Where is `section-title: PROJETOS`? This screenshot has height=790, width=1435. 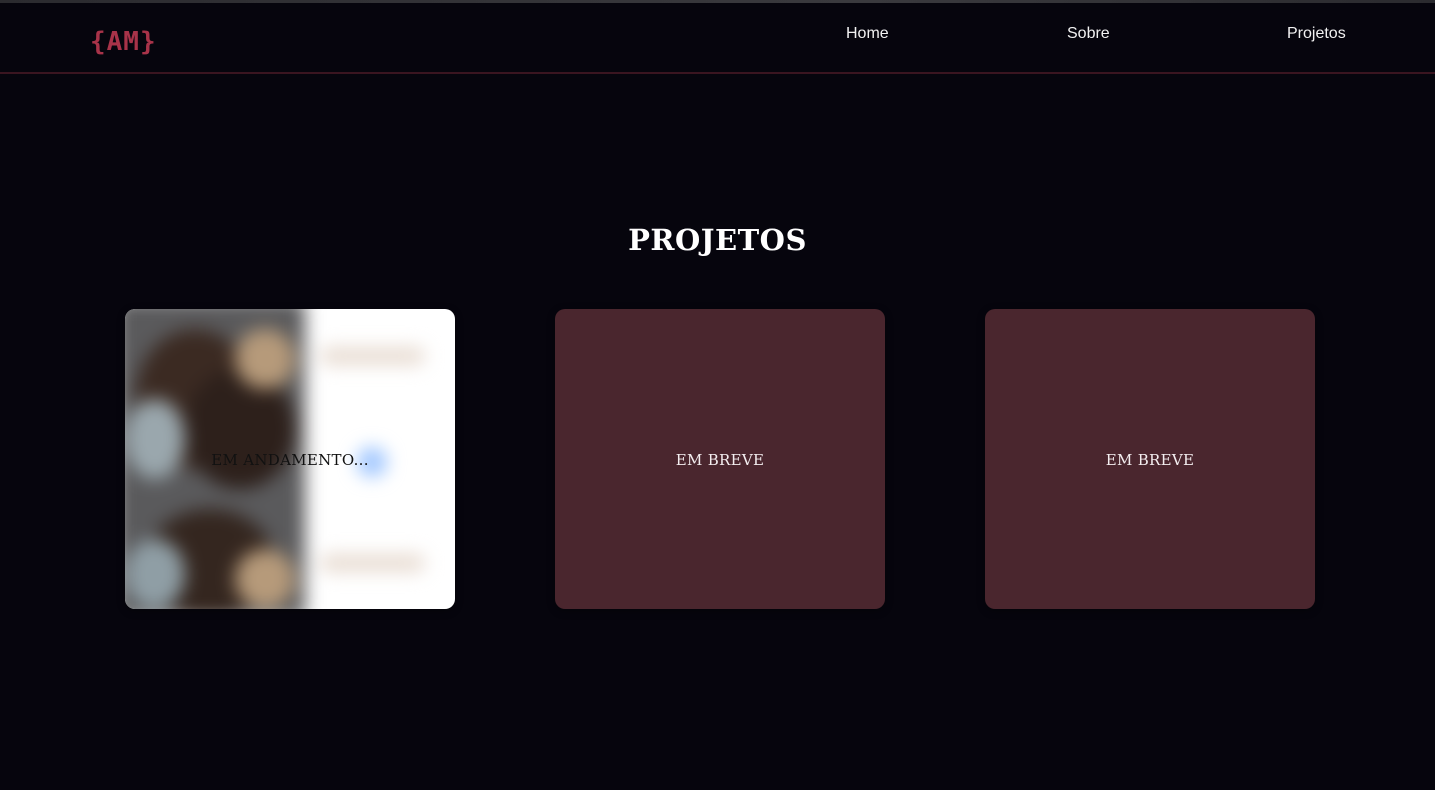 section-title: PROJETOS is located at coordinates (717, 240).